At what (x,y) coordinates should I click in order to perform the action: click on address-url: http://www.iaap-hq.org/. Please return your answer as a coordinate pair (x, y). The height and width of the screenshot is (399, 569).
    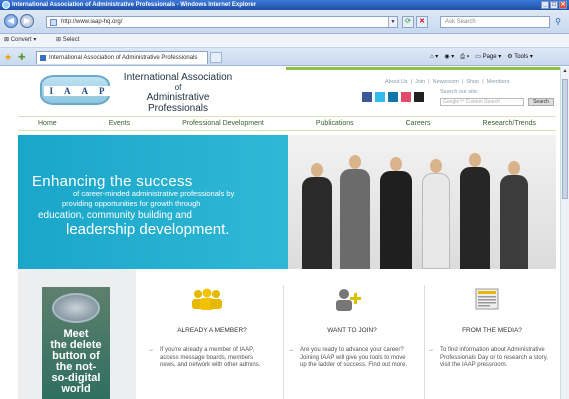
    Looking at the image, I should click on (92, 22).